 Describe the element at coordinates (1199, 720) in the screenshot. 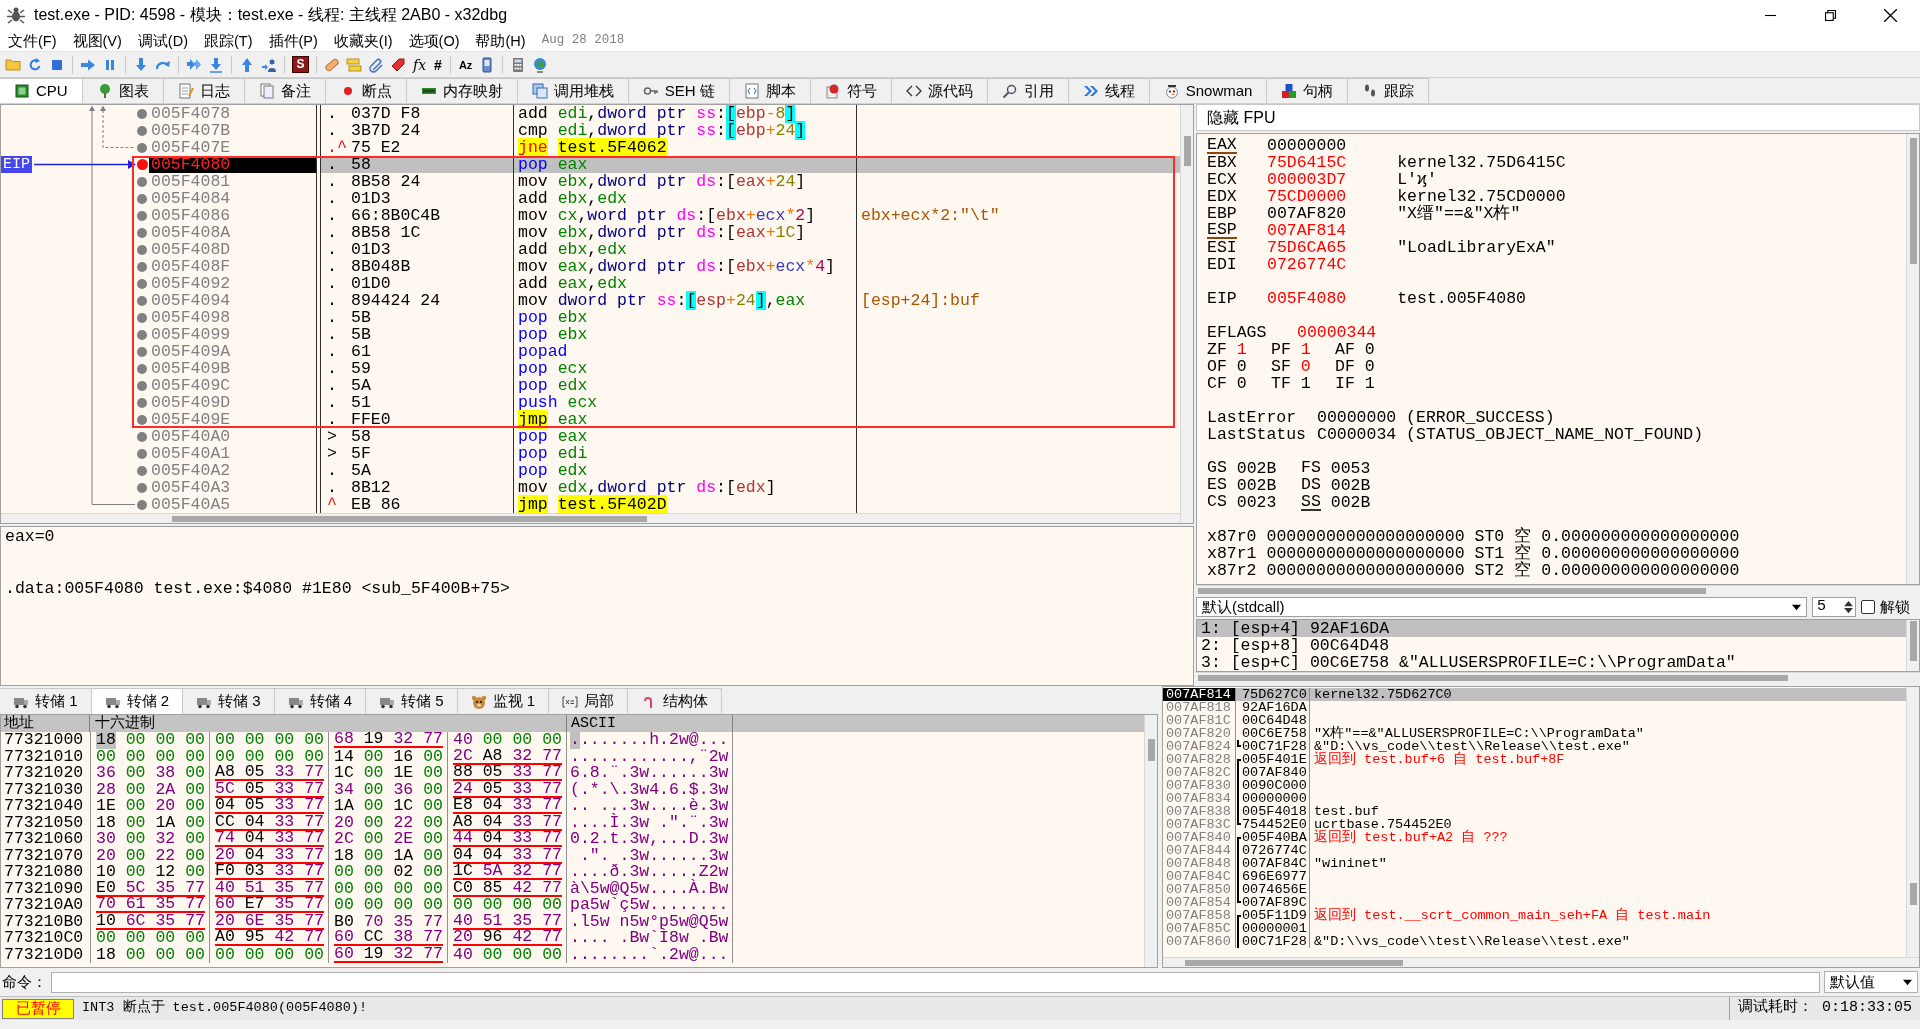

I see `address-cell: 007AF81C` at that location.